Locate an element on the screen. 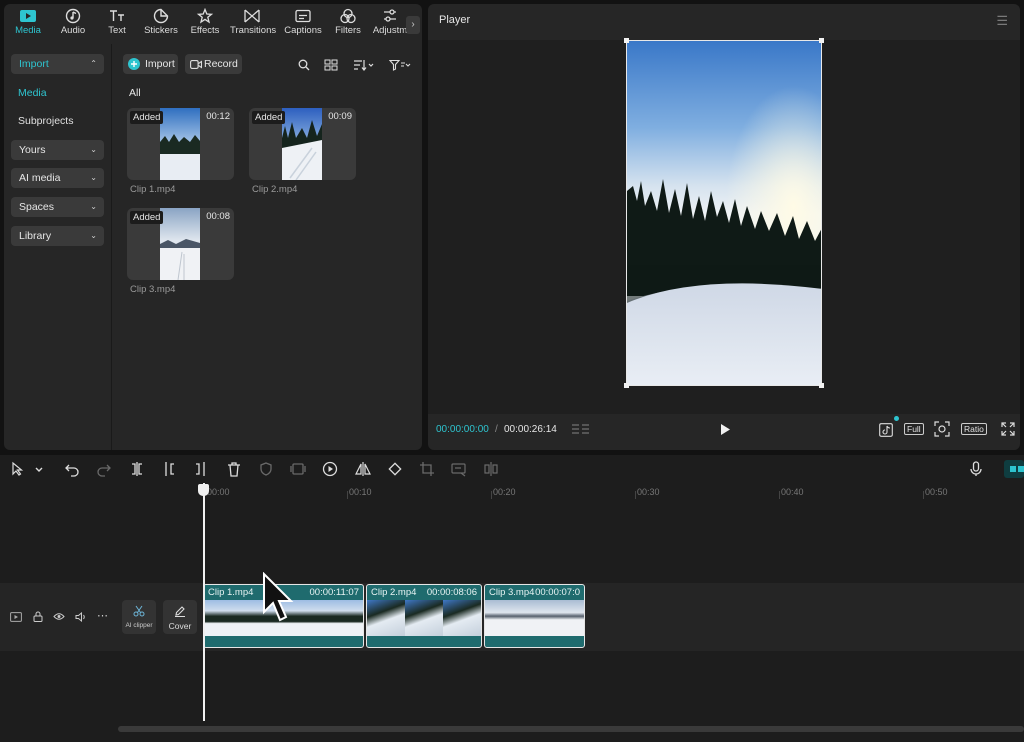 The height and width of the screenshot is (742, 1024). mouse-cursor-icon is located at coordinates (278, 597).